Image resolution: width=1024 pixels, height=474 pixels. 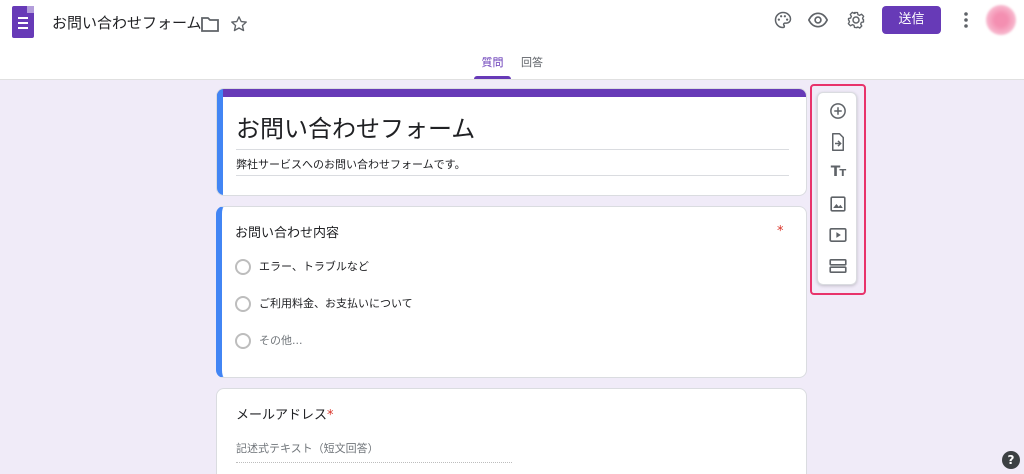 I want to click on short-answer-underline, so click(x=374, y=462).